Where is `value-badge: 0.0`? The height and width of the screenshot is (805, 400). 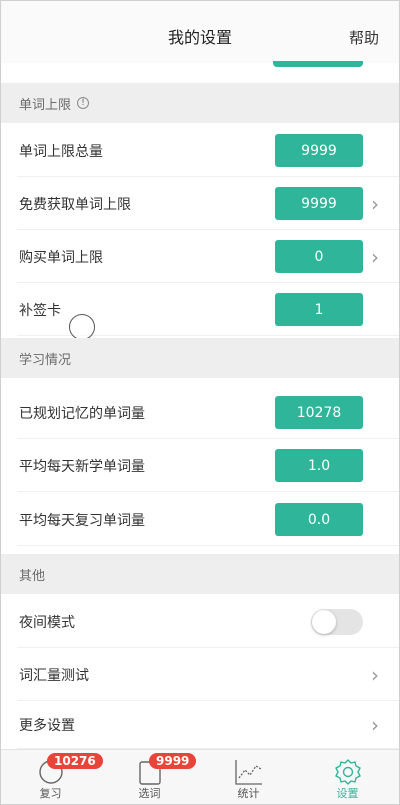
value-badge: 0.0 is located at coordinates (319, 519).